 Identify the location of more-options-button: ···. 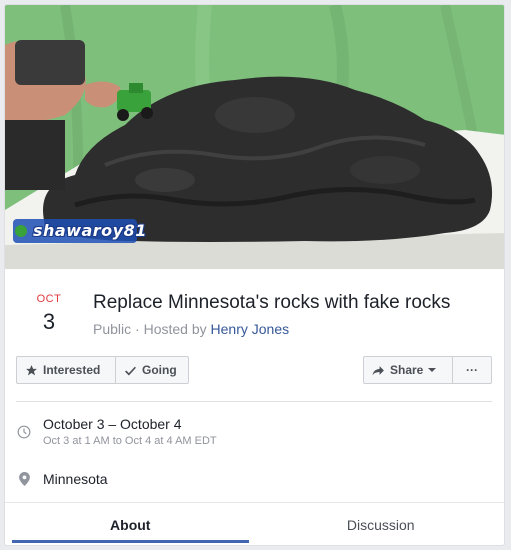
(472, 370).